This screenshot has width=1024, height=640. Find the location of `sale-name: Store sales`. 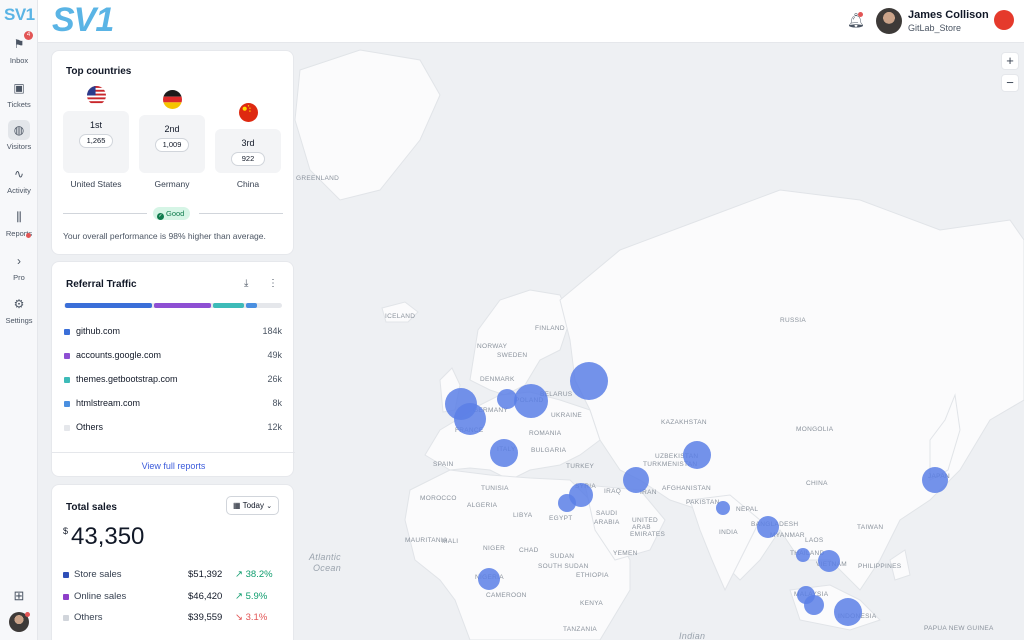

sale-name: Store sales is located at coordinates (98, 574).